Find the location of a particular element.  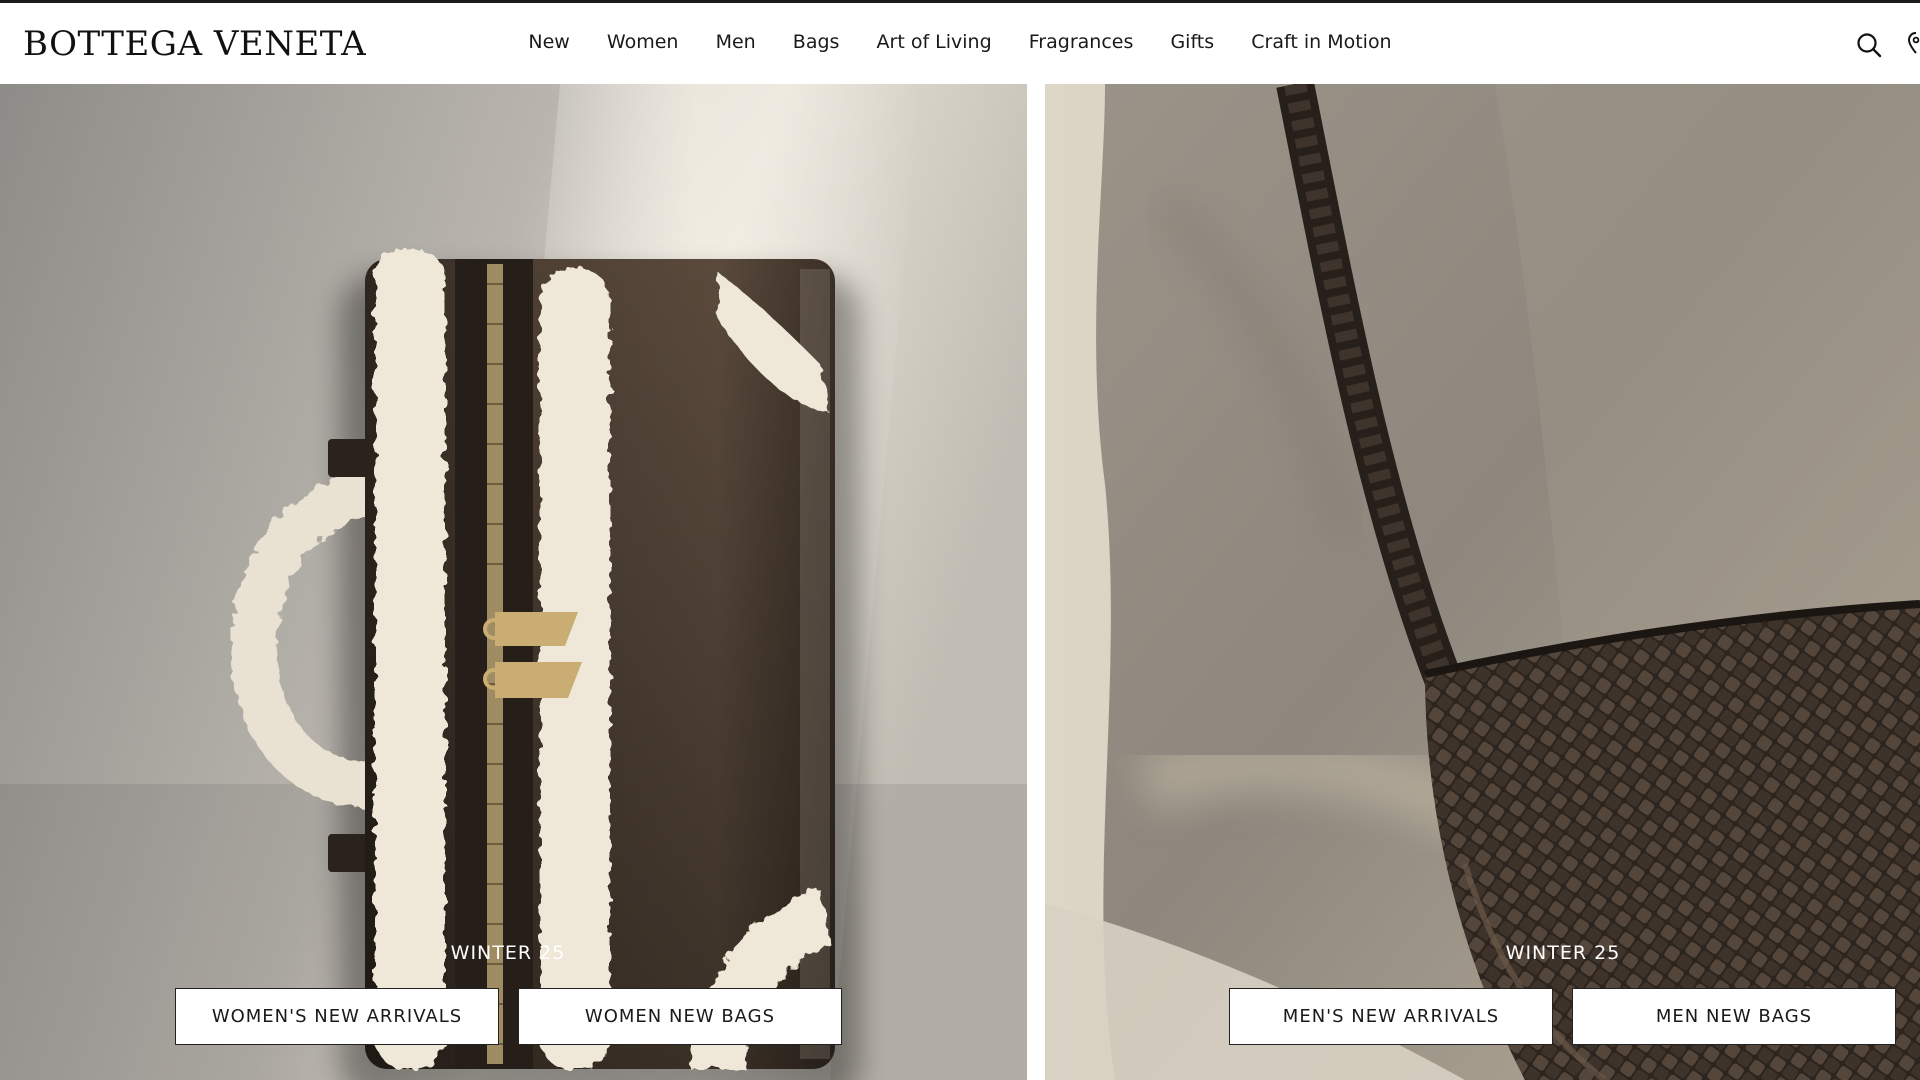

nav-item-bags: Bags is located at coordinates (816, 42).